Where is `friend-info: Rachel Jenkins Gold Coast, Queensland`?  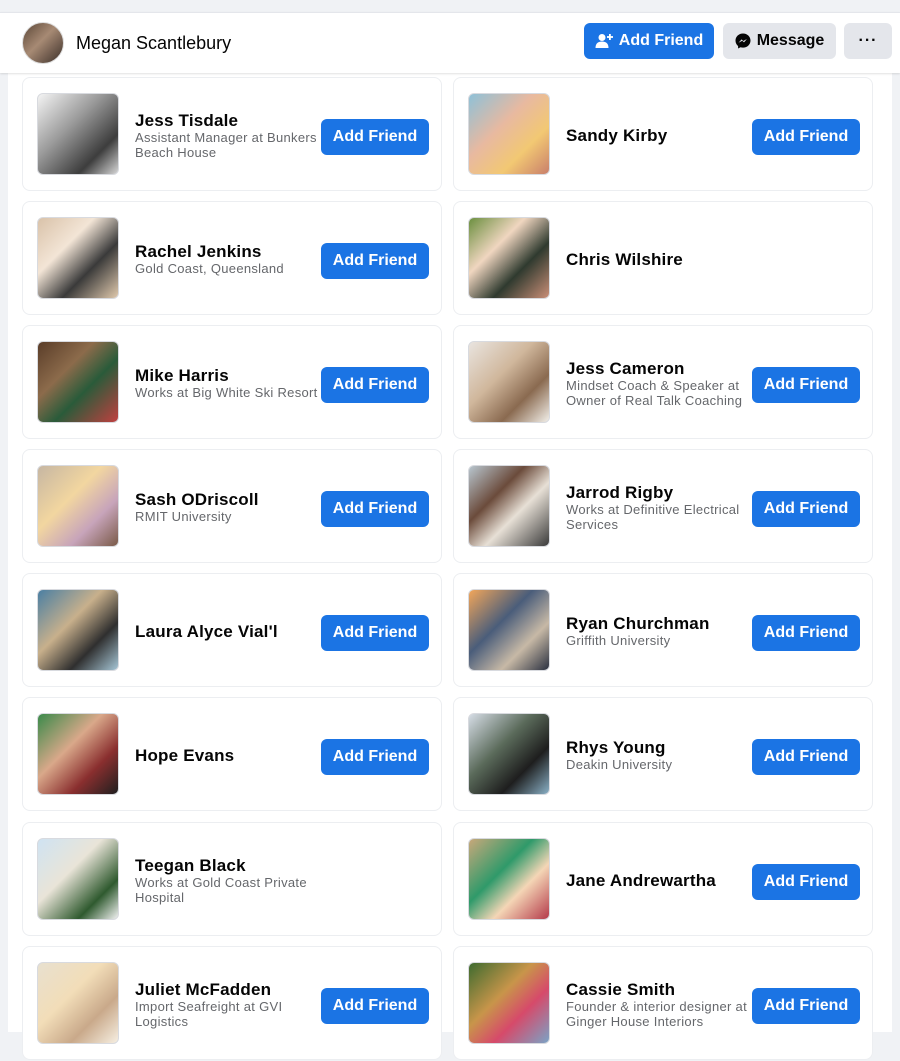
friend-info: Rachel Jenkins Gold Coast, Queensland is located at coordinates (230, 259).